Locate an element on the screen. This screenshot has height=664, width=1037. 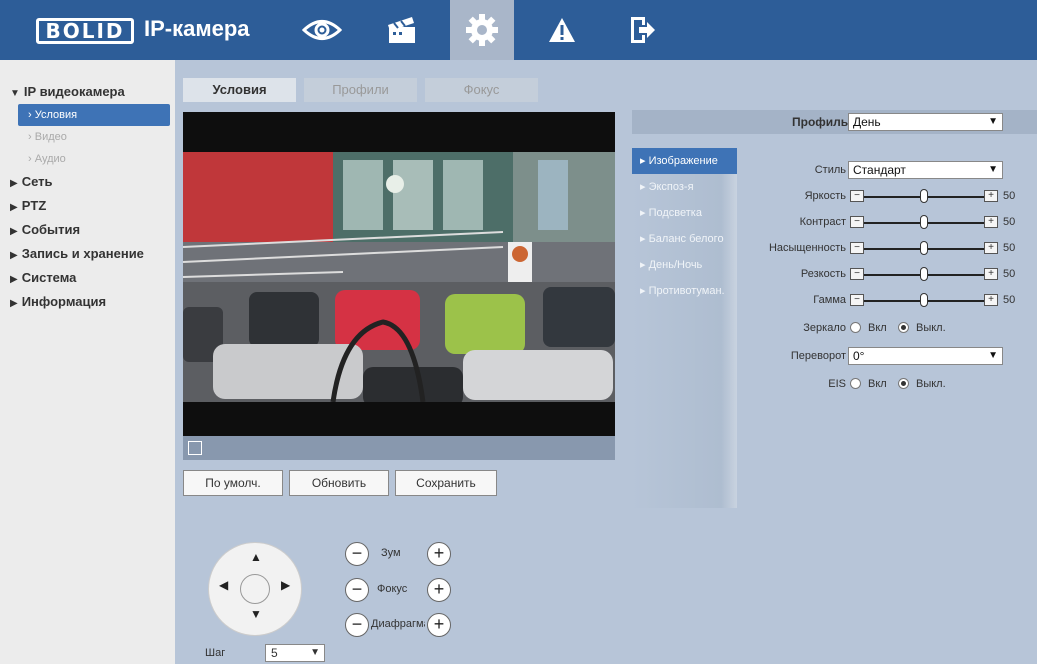
zoom-in-button: + is located at coordinates (439, 554).